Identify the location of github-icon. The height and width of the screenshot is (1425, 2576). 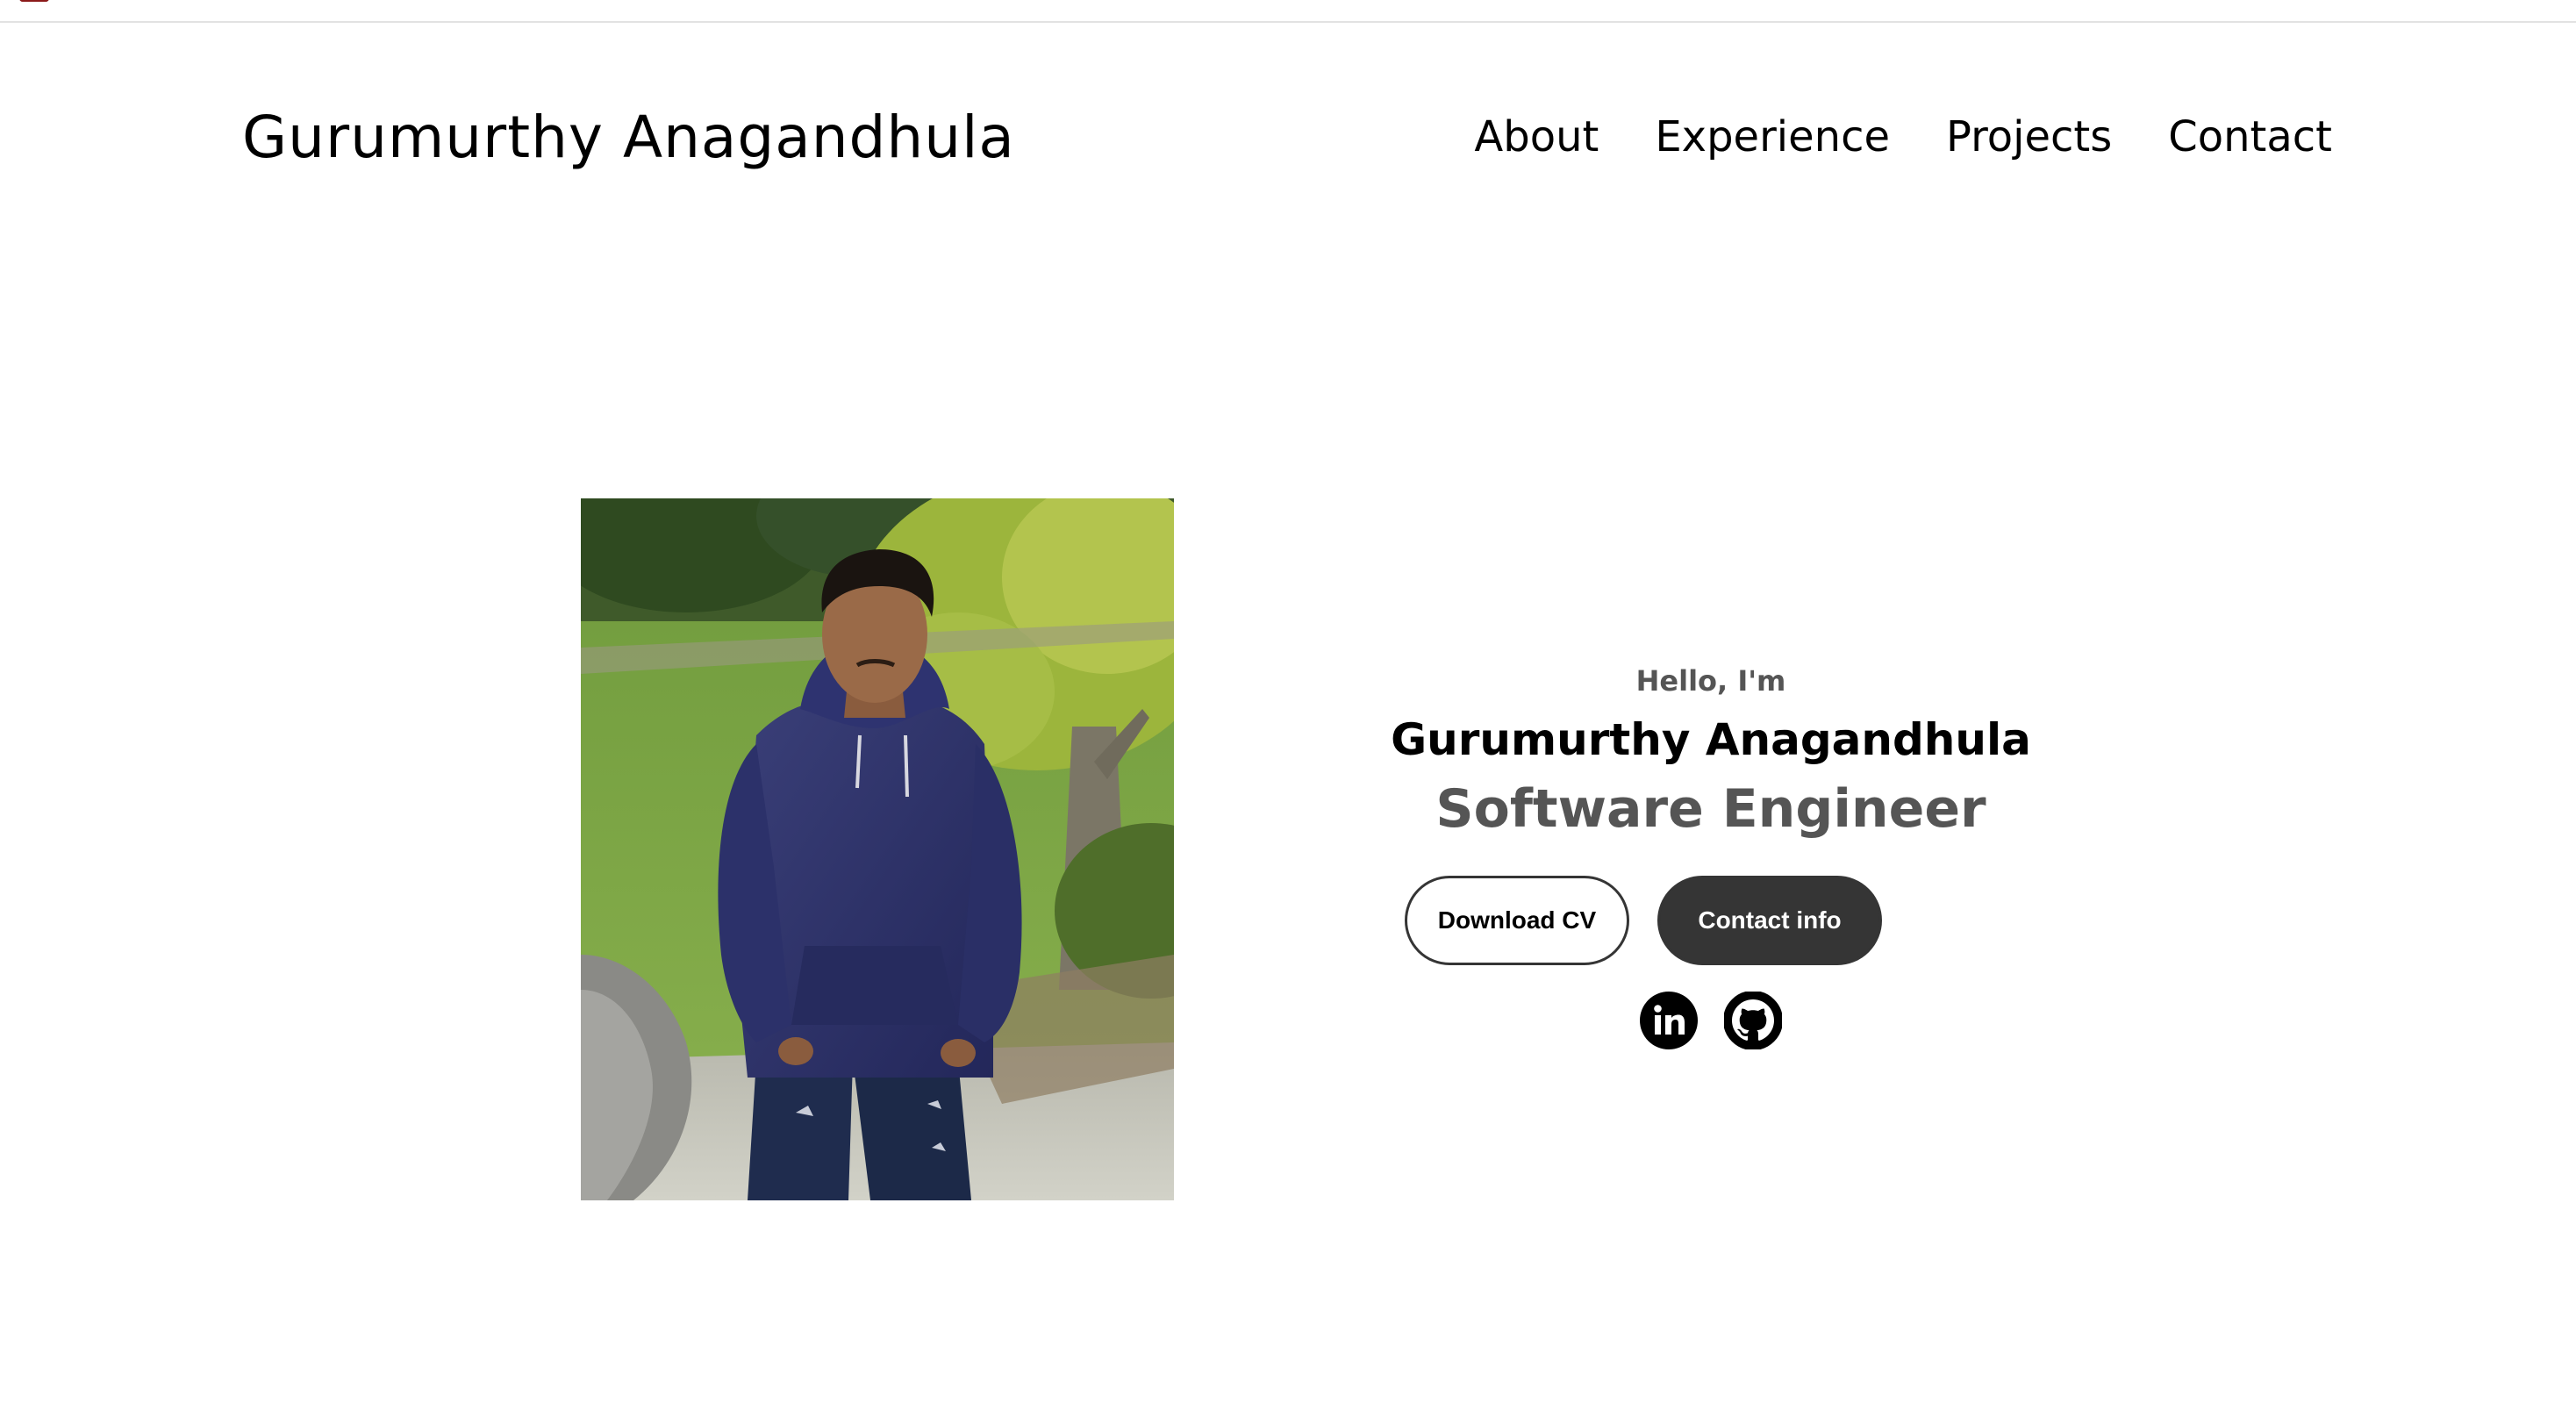
(1753, 1021).